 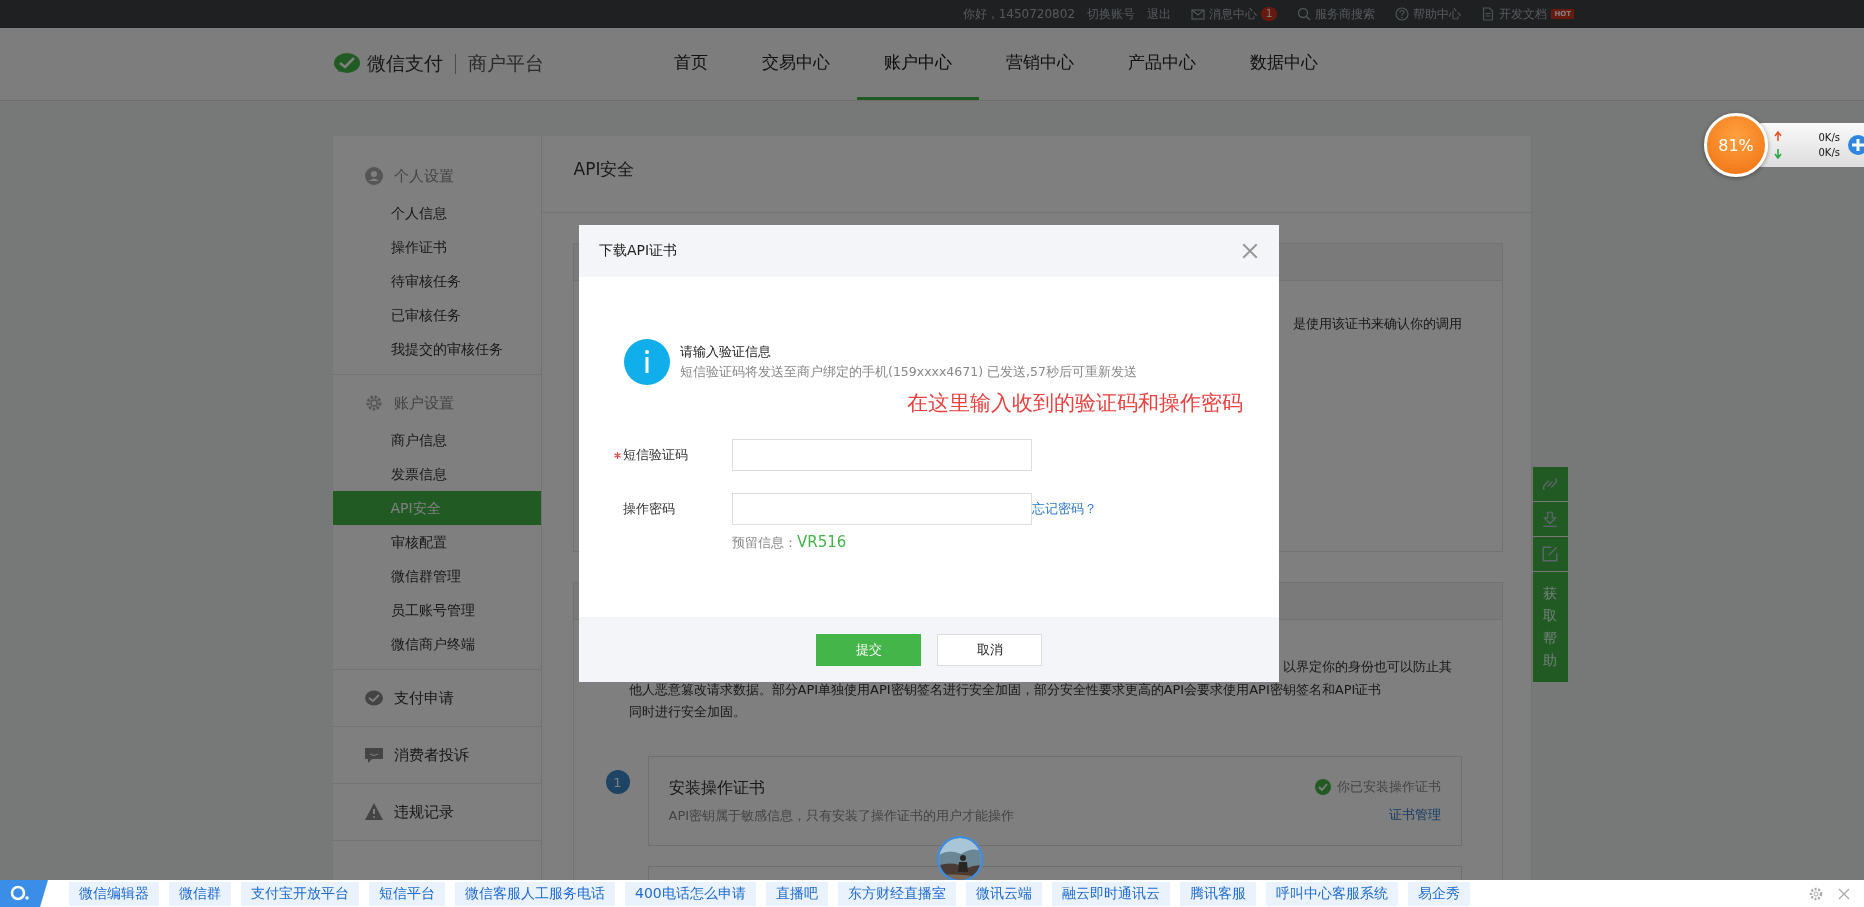 What do you see at coordinates (1829, 137) in the screenshot?
I see `upload-speed: 0K/s` at bounding box center [1829, 137].